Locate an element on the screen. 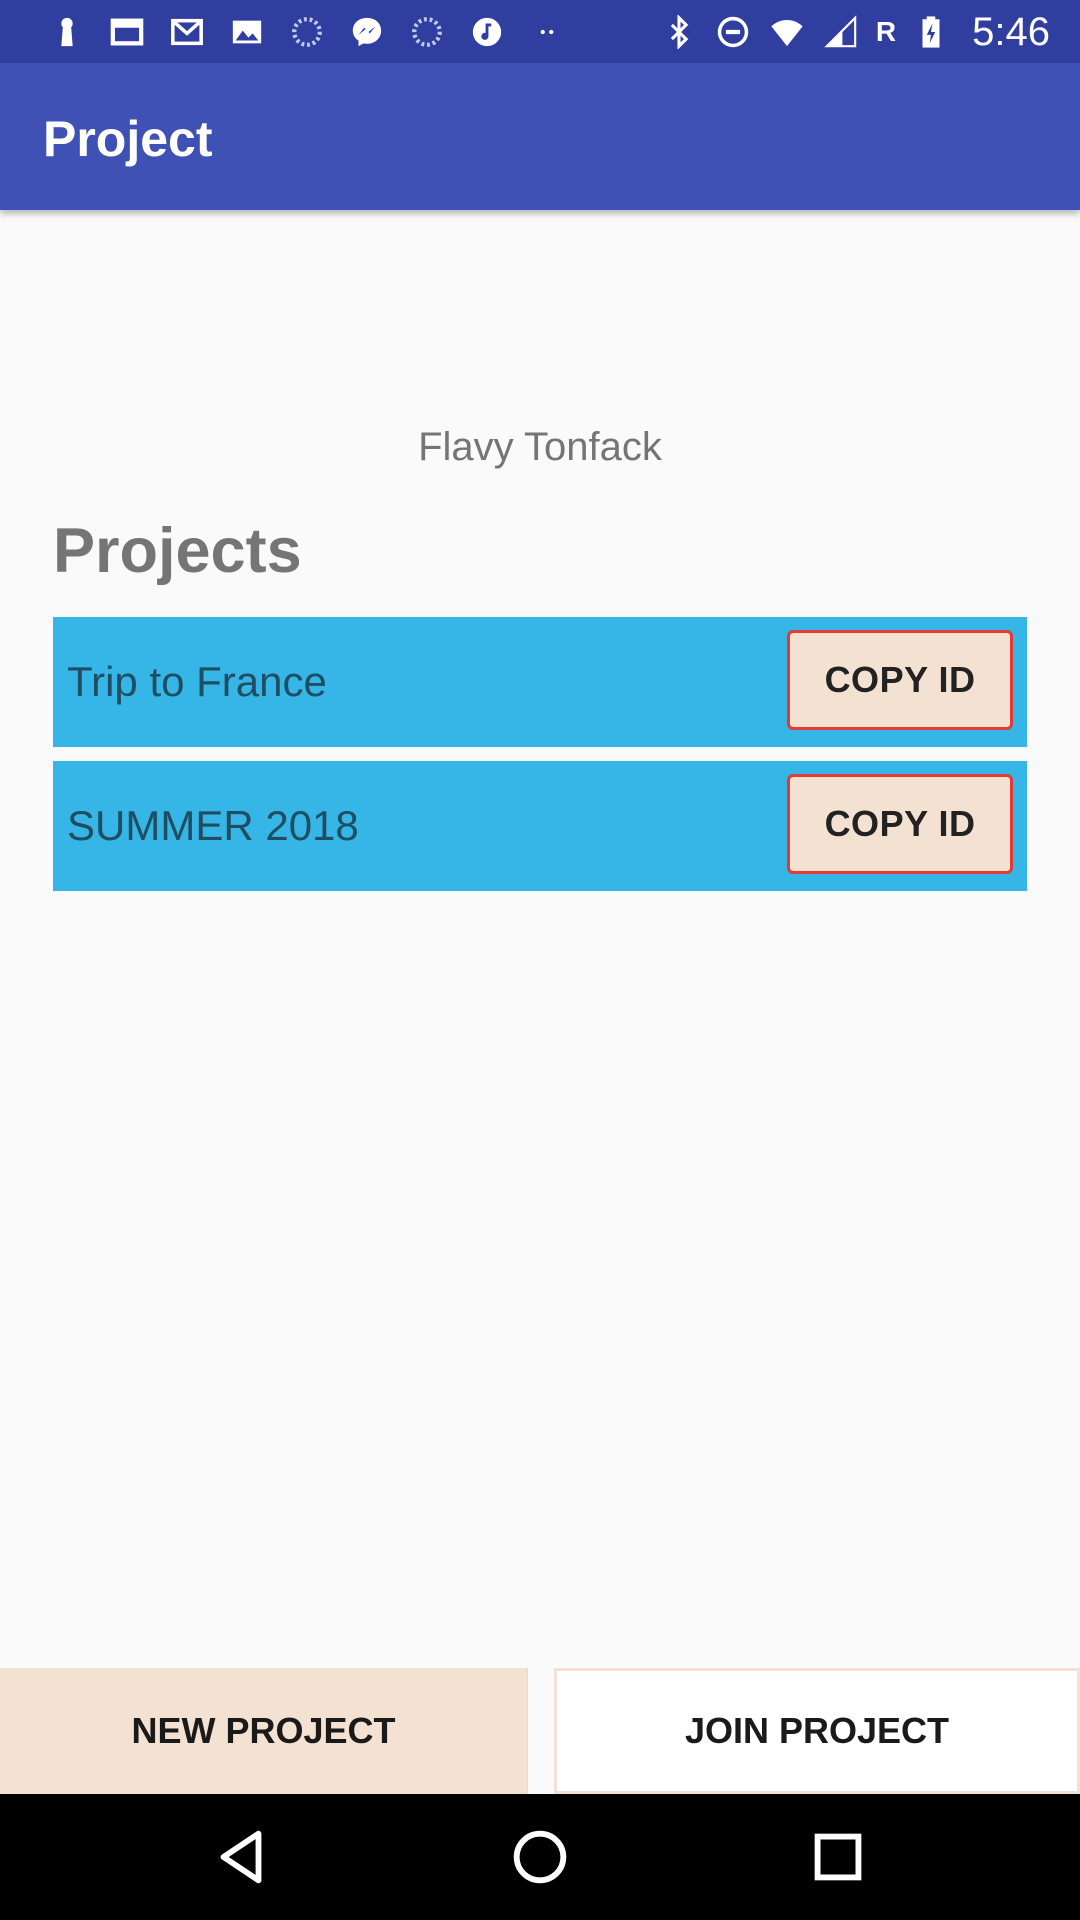 Image resolution: width=1080 pixels, height=1920 pixels. notification-icons is located at coordinates (307, 32).